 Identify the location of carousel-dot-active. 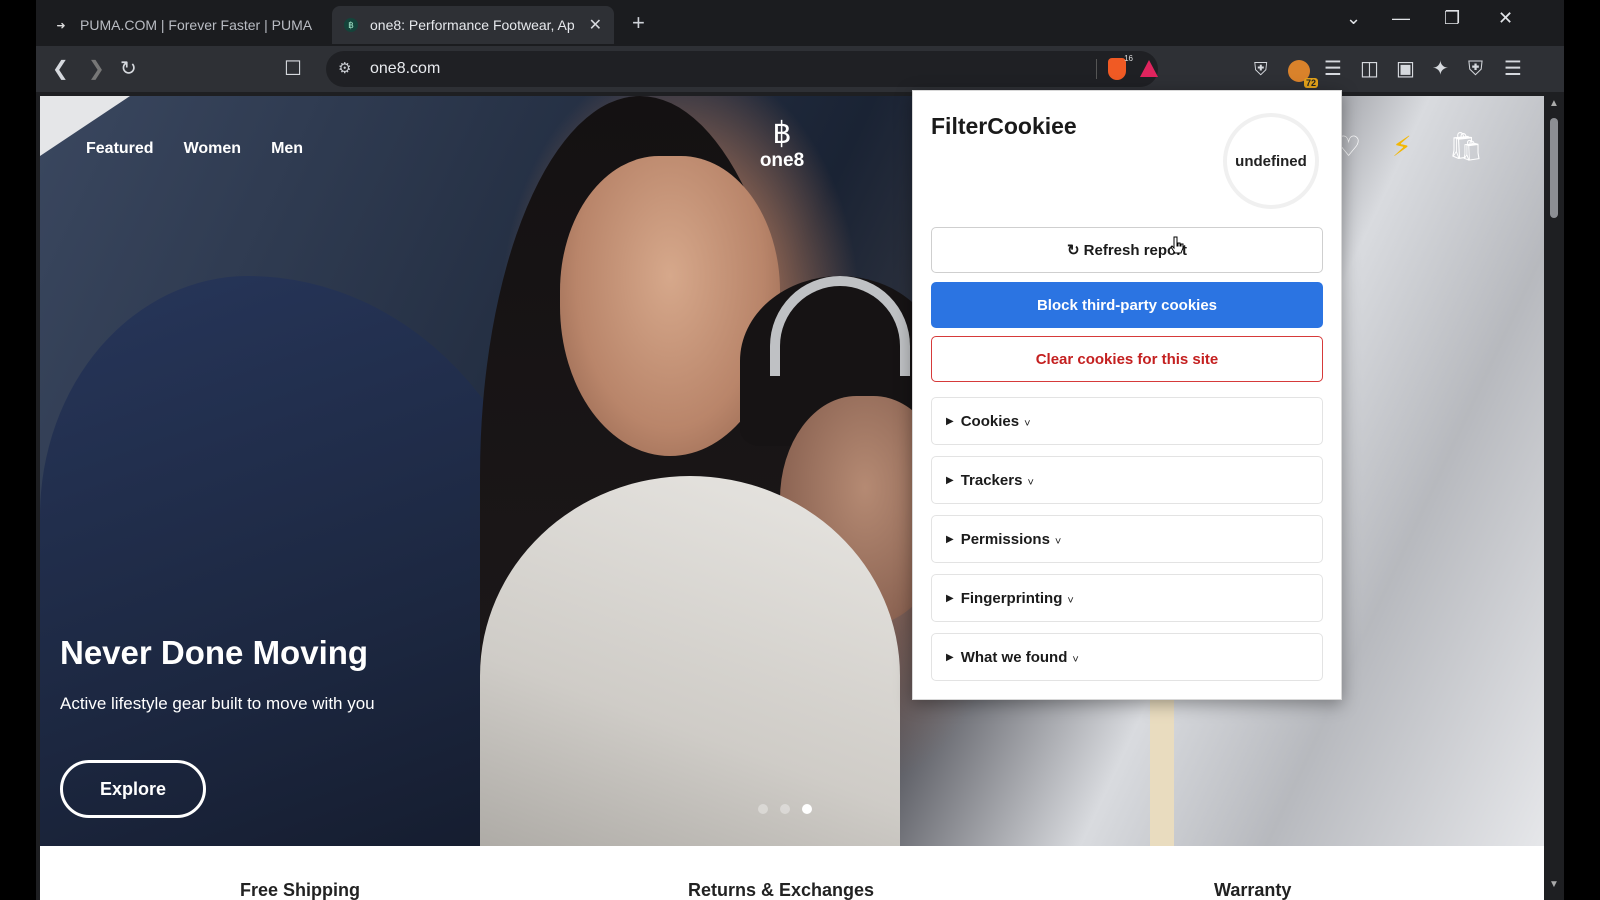
(807, 809).